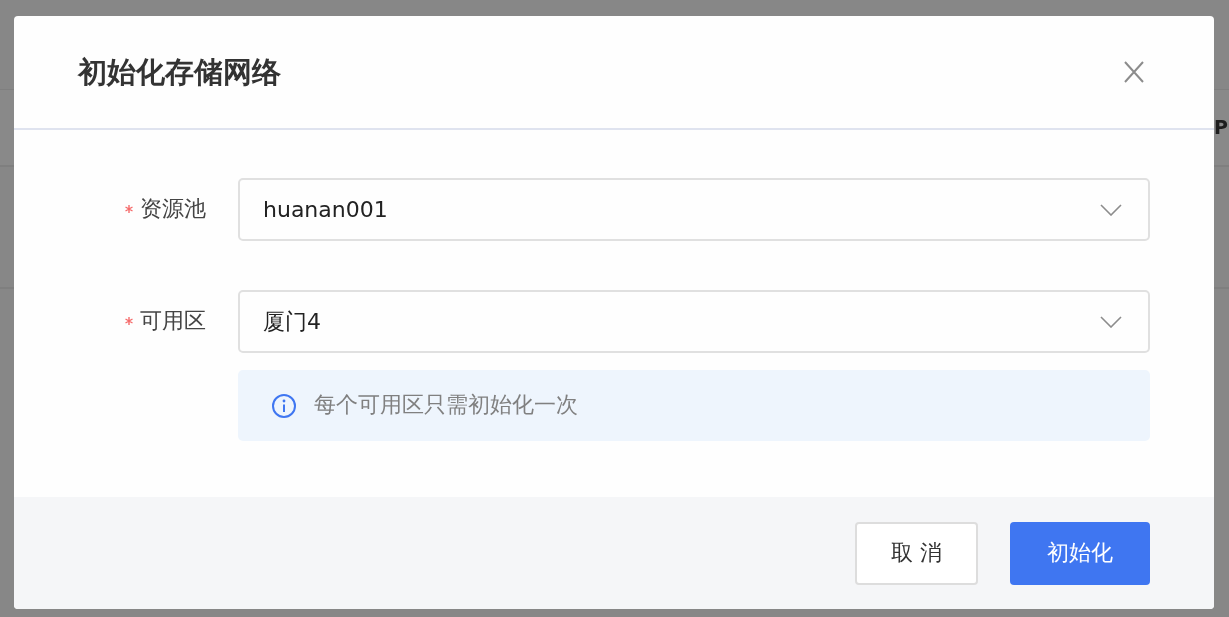 The height and width of the screenshot is (617, 1229). What do you see at coordinates (1221, 127) in the screenshot?
I see `column-header-text: P` at bounding box center [1221, 127].